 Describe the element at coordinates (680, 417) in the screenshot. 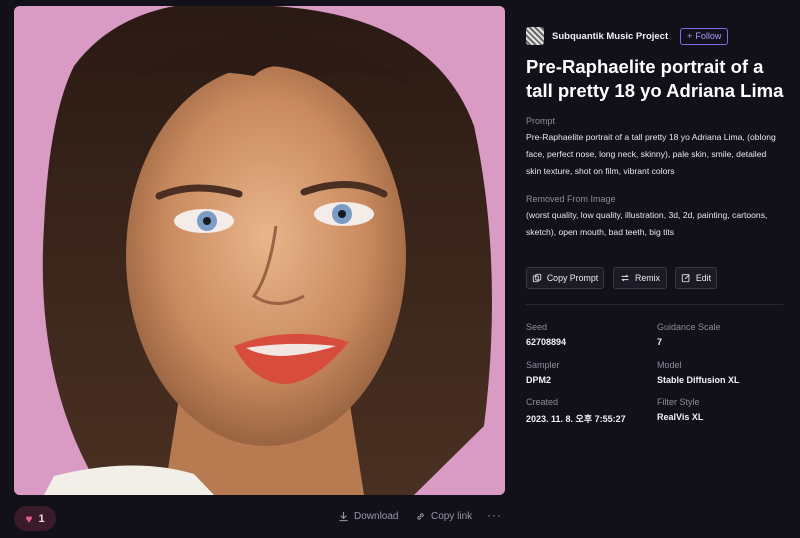

I see `filter-style-value: RealVis XL` at that location.